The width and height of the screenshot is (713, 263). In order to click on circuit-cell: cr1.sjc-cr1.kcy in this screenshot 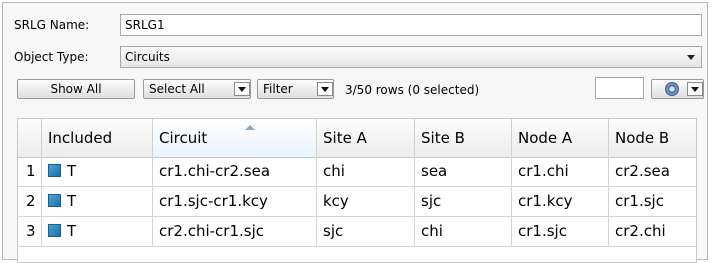, I will do `click(235, 201)`.